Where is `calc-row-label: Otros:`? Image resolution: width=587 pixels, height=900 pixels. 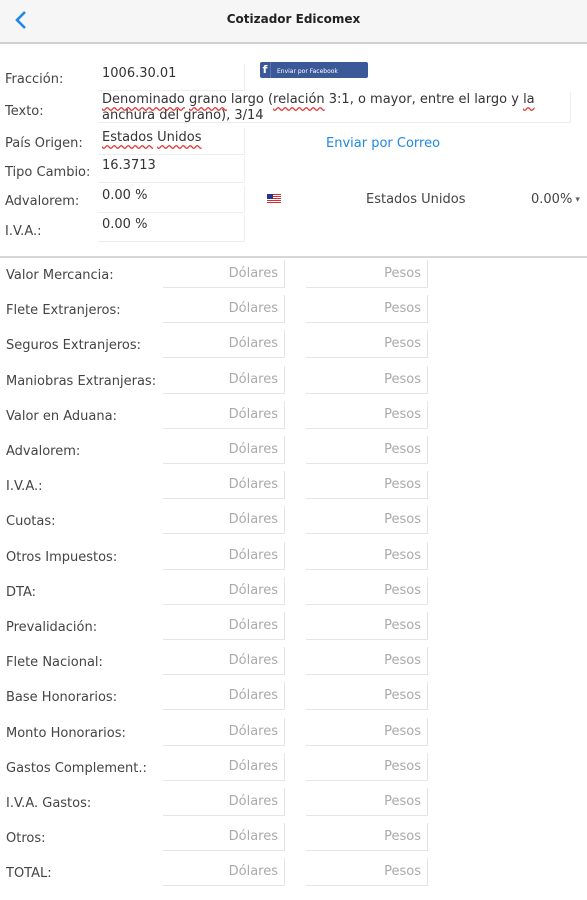
calc-row-label: Otros: is located at coordinates (26, 839).